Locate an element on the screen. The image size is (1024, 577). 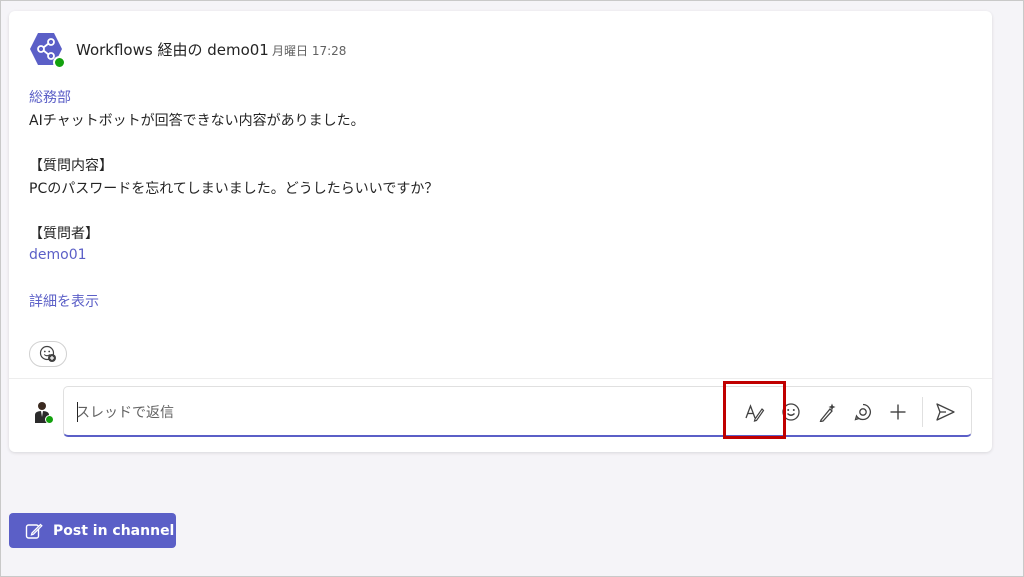
post-in-channel-label: Post in channel is located at coordinates (114, 530).